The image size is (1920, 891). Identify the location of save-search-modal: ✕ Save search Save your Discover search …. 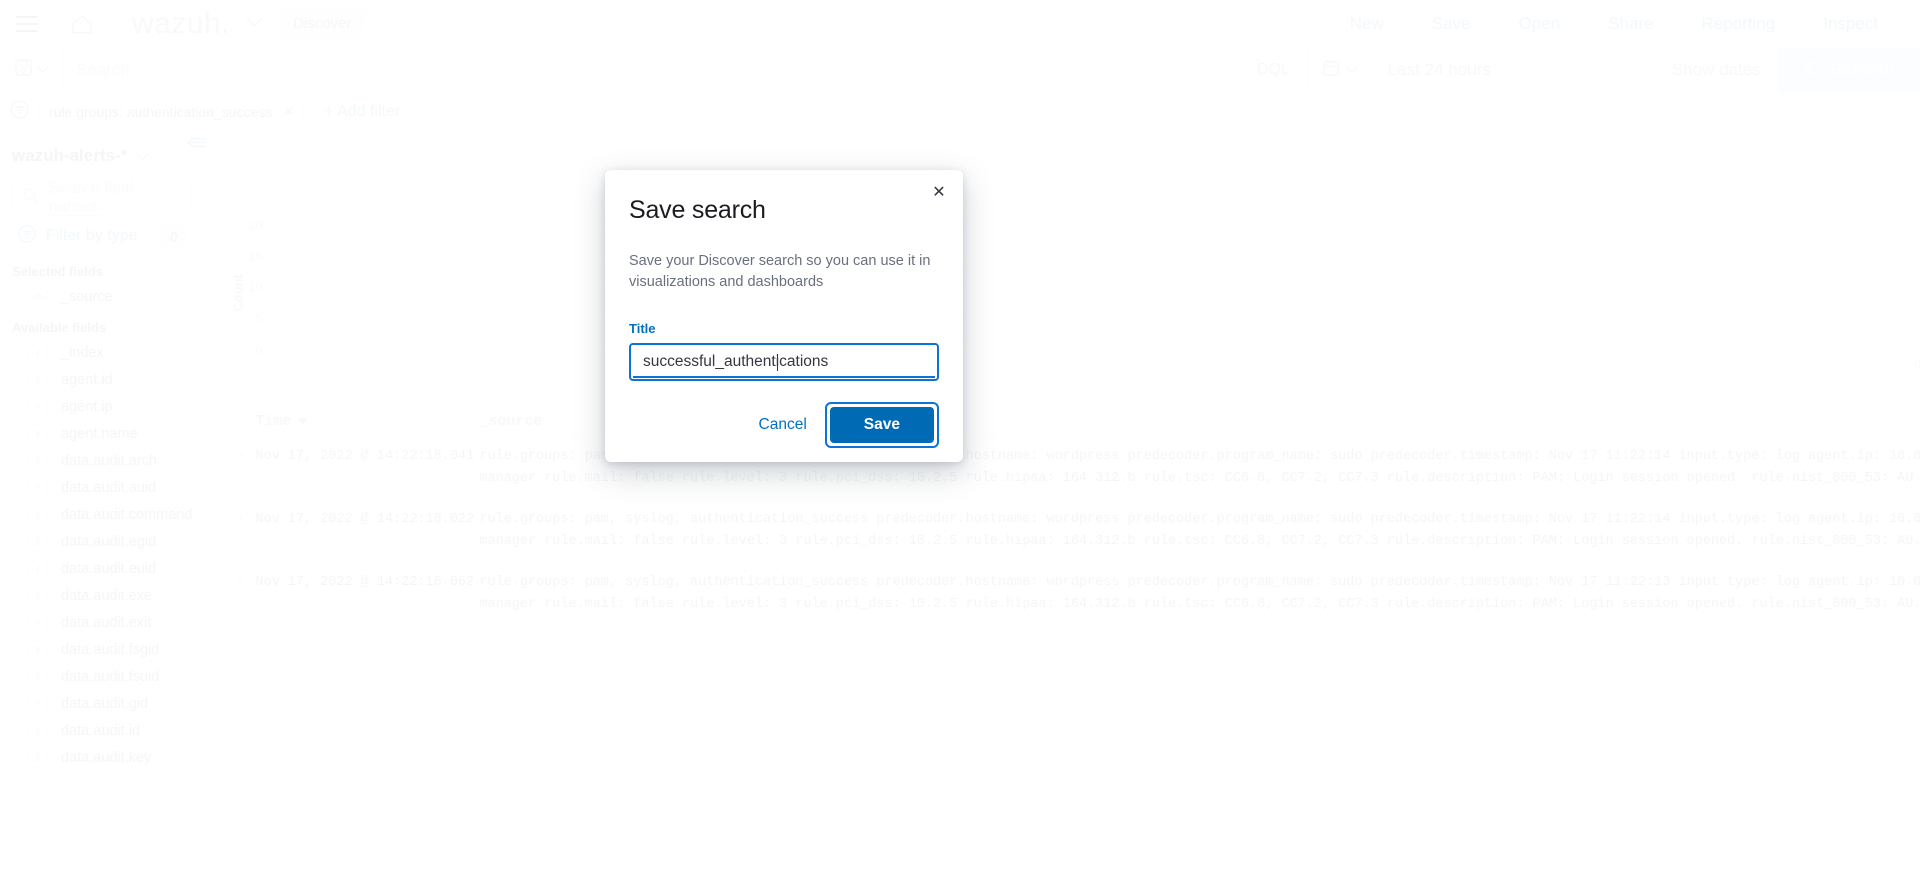
(784, 316).